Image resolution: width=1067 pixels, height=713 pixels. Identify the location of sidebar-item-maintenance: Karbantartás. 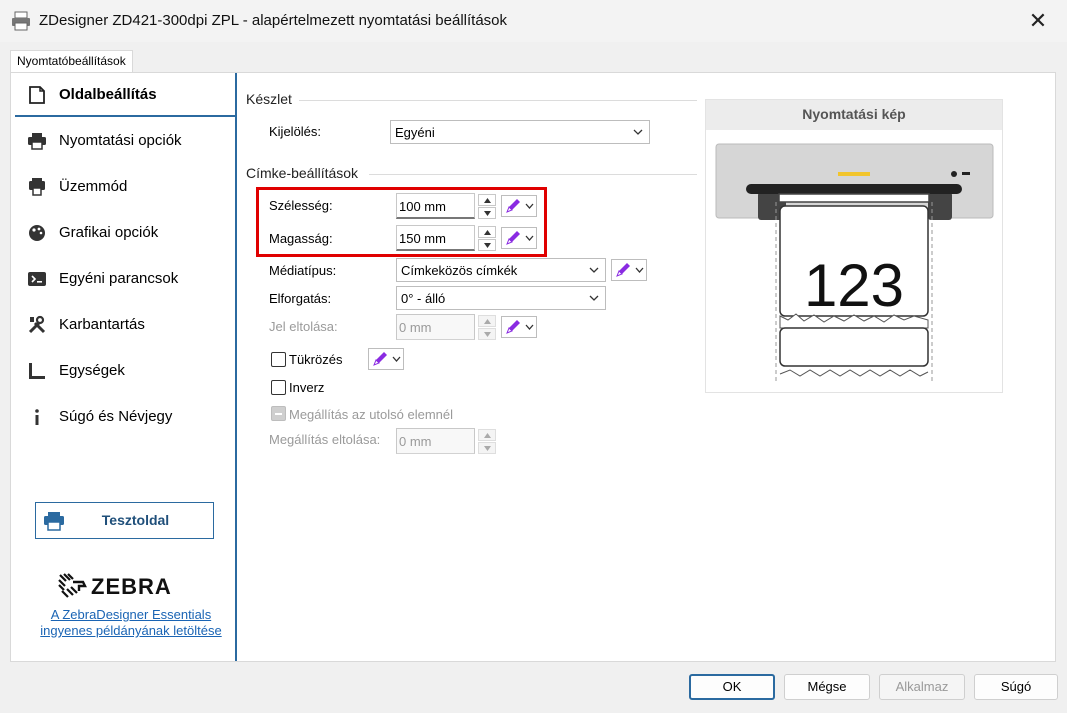
(126, 325).